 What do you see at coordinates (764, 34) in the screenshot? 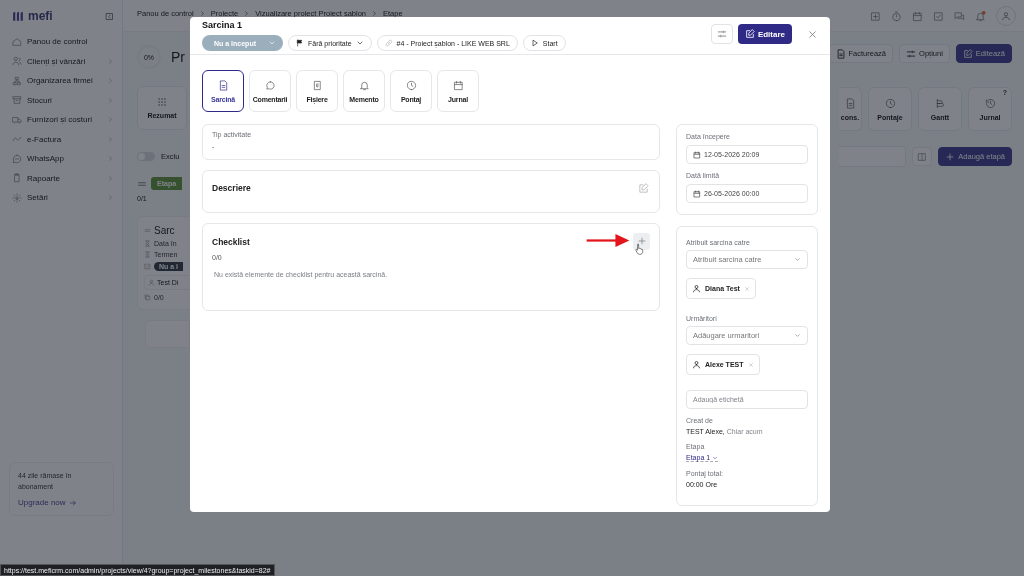
I see `edit-button: Editare` at bounding box center [764, 34].